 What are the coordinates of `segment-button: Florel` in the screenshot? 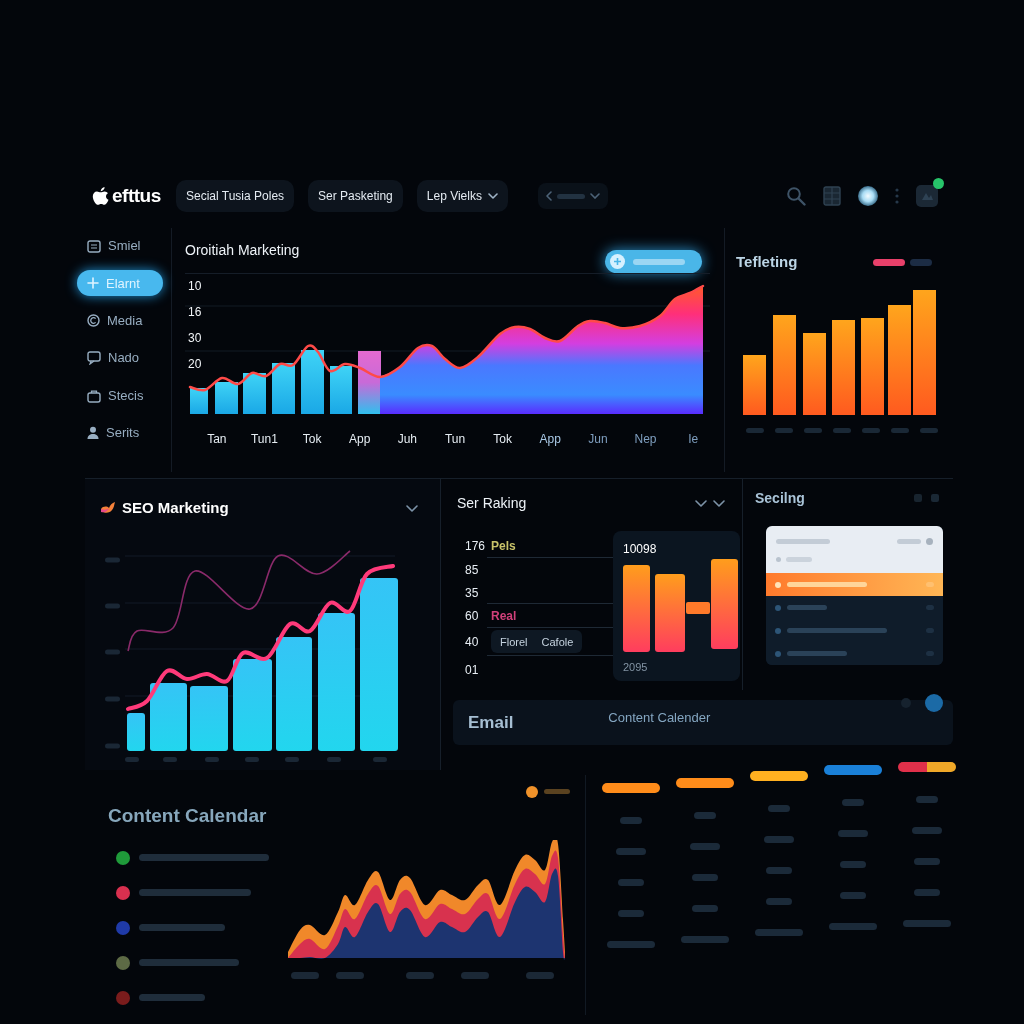 It's located at (514, 641).